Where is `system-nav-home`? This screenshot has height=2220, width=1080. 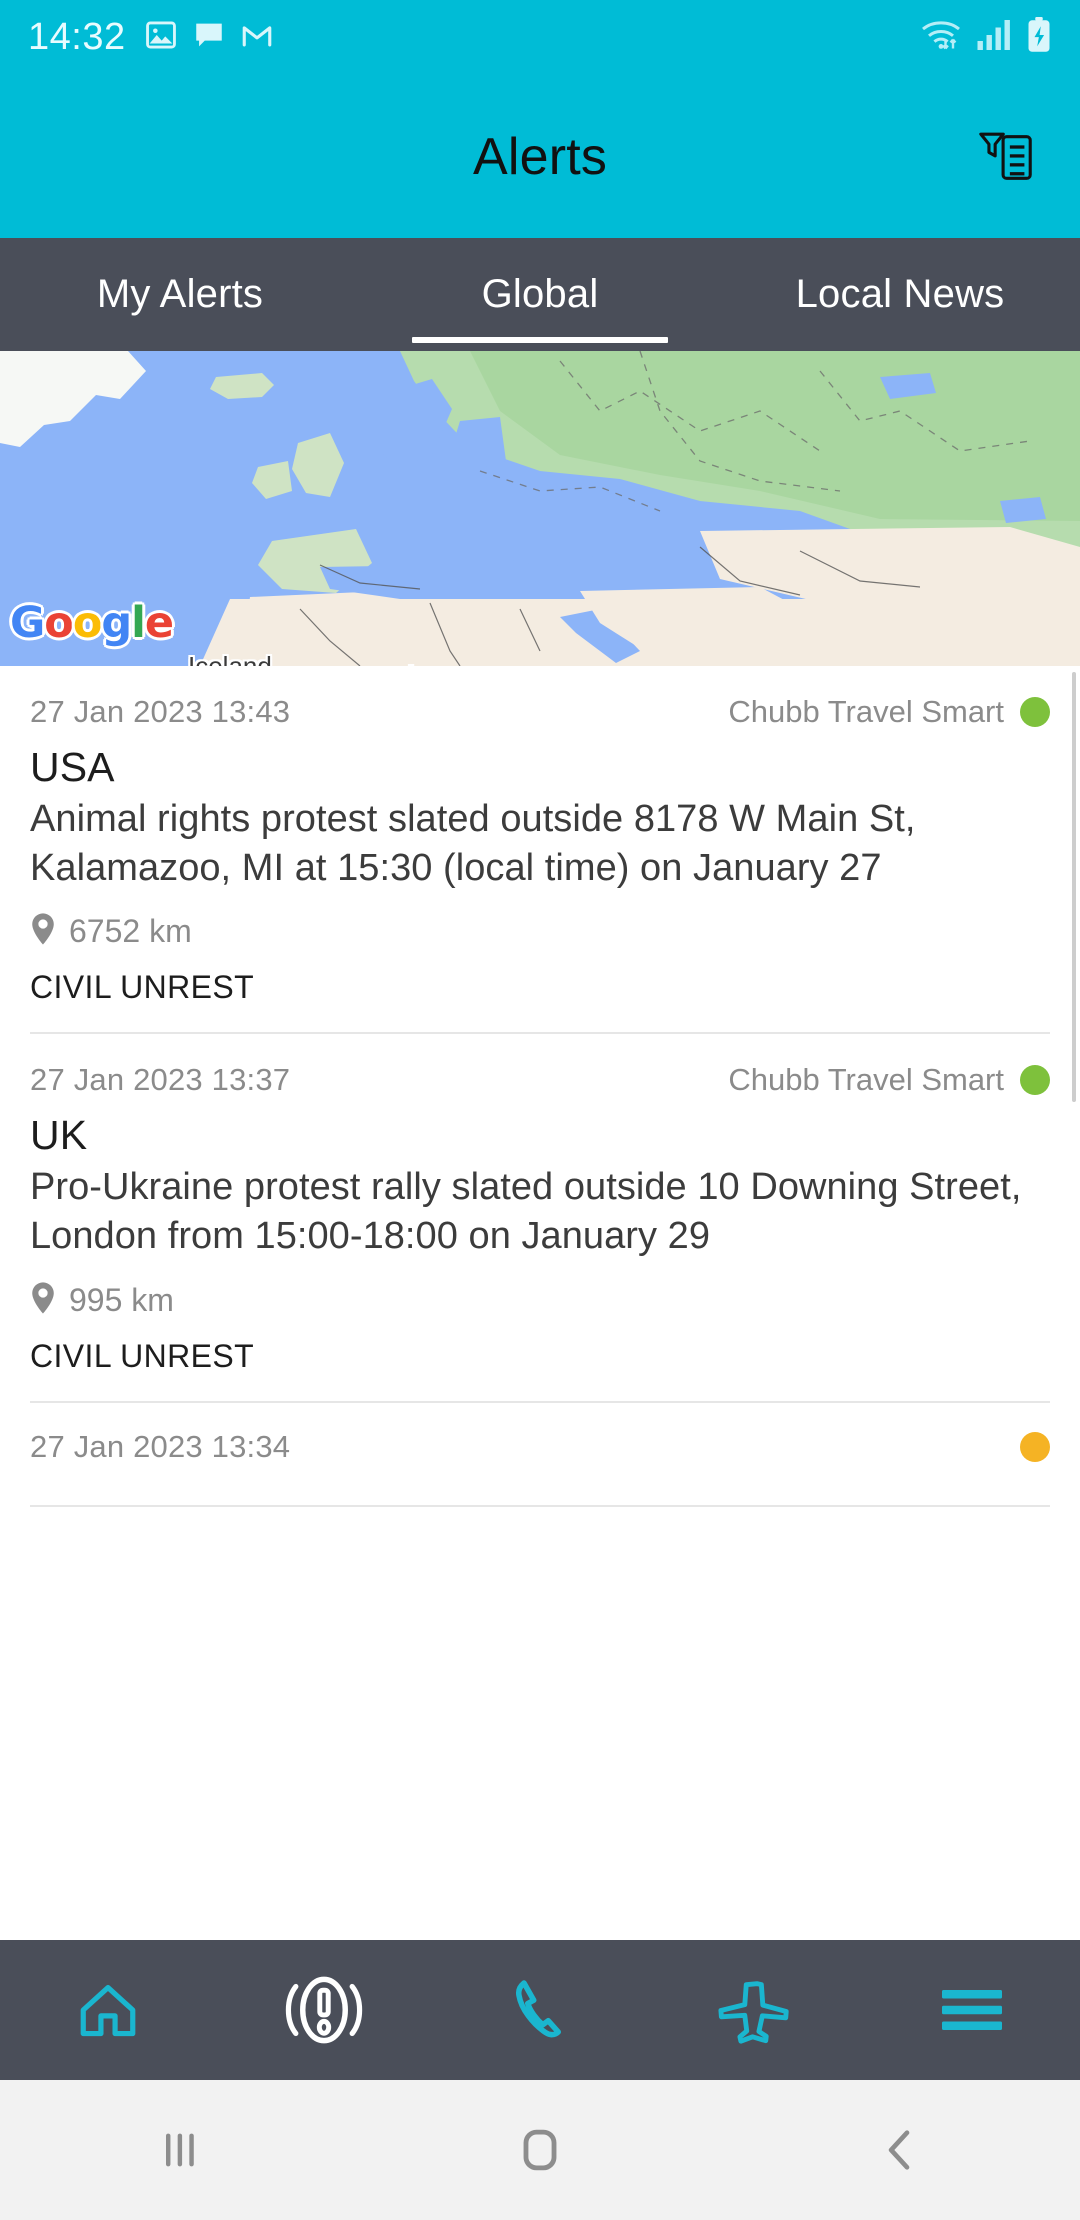 system-nav-home is located at coordinates (540, 2150).